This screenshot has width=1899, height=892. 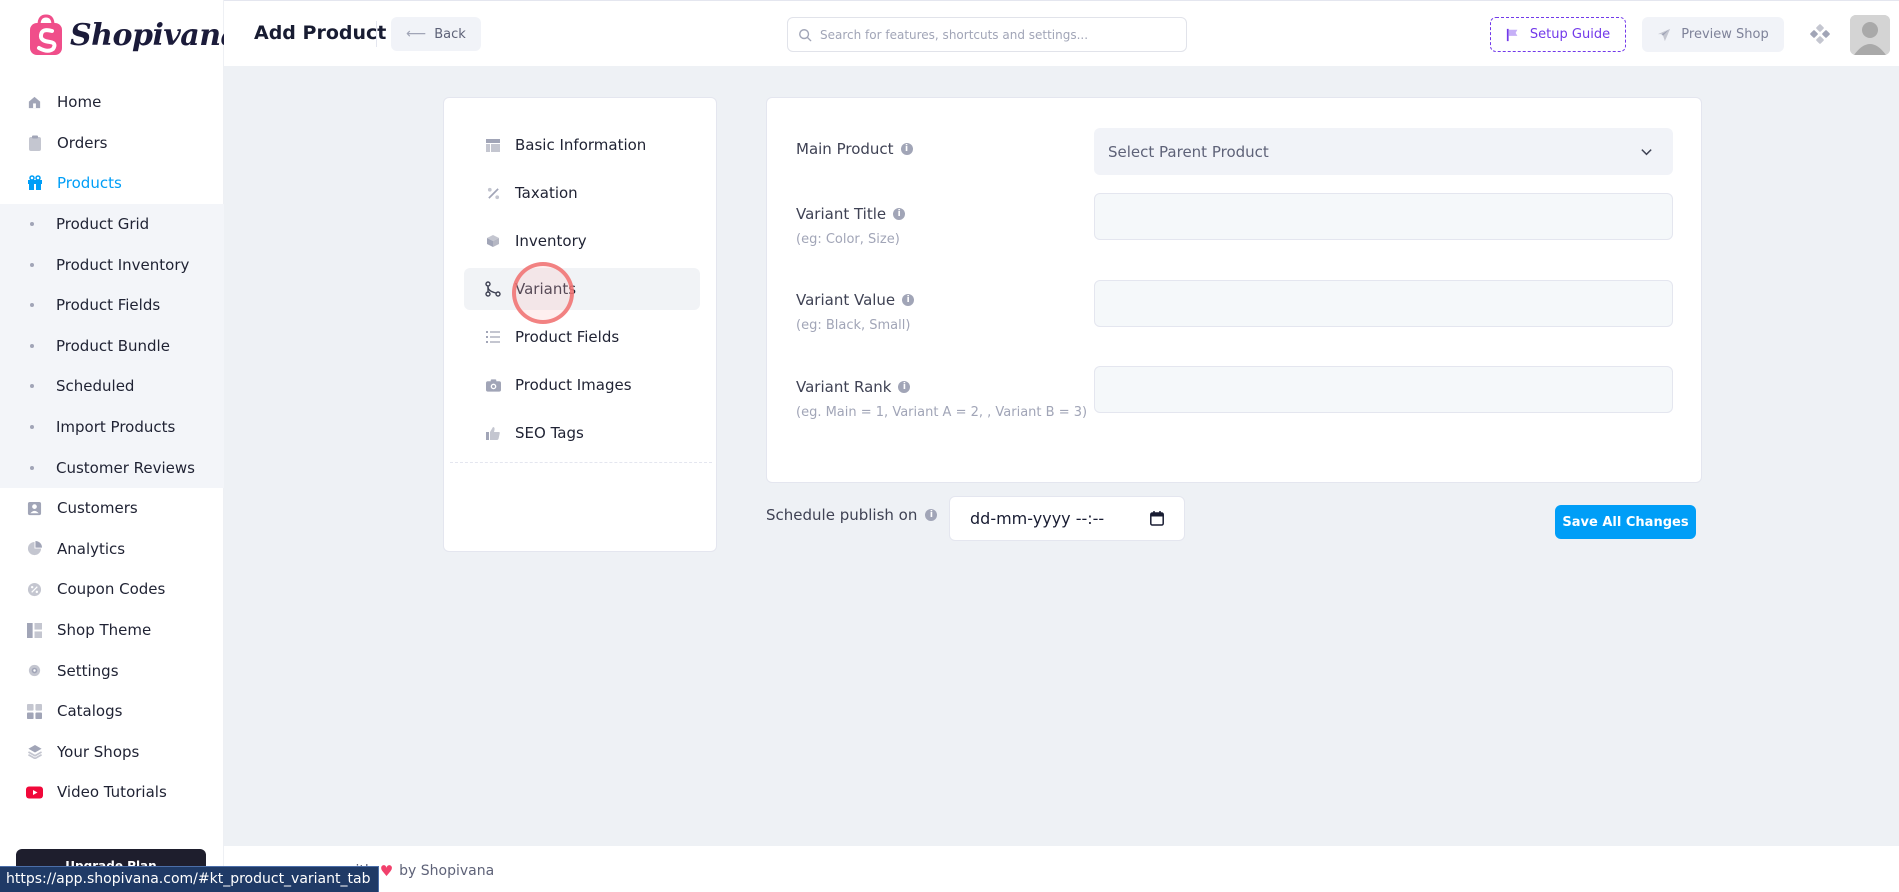 I want to click on flag-icon, so click(x=1512, y=34).